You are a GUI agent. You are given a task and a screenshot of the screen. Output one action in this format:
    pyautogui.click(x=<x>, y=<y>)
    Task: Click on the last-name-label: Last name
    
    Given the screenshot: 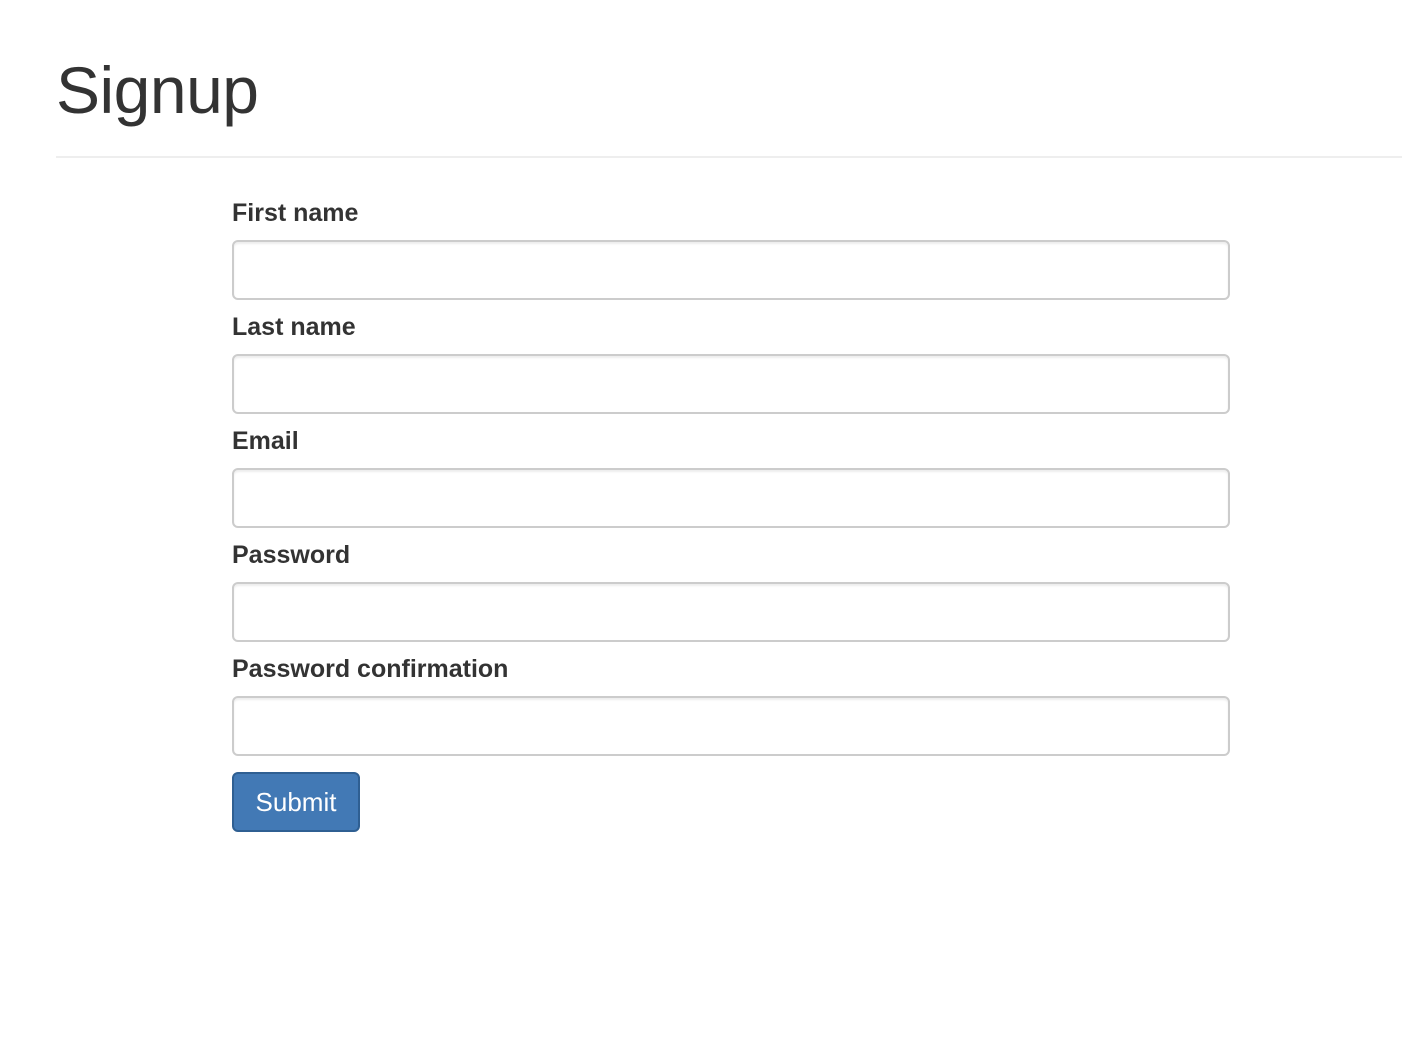 What is the action you would take?
    pyautogui.click(x=294, y=327)
    